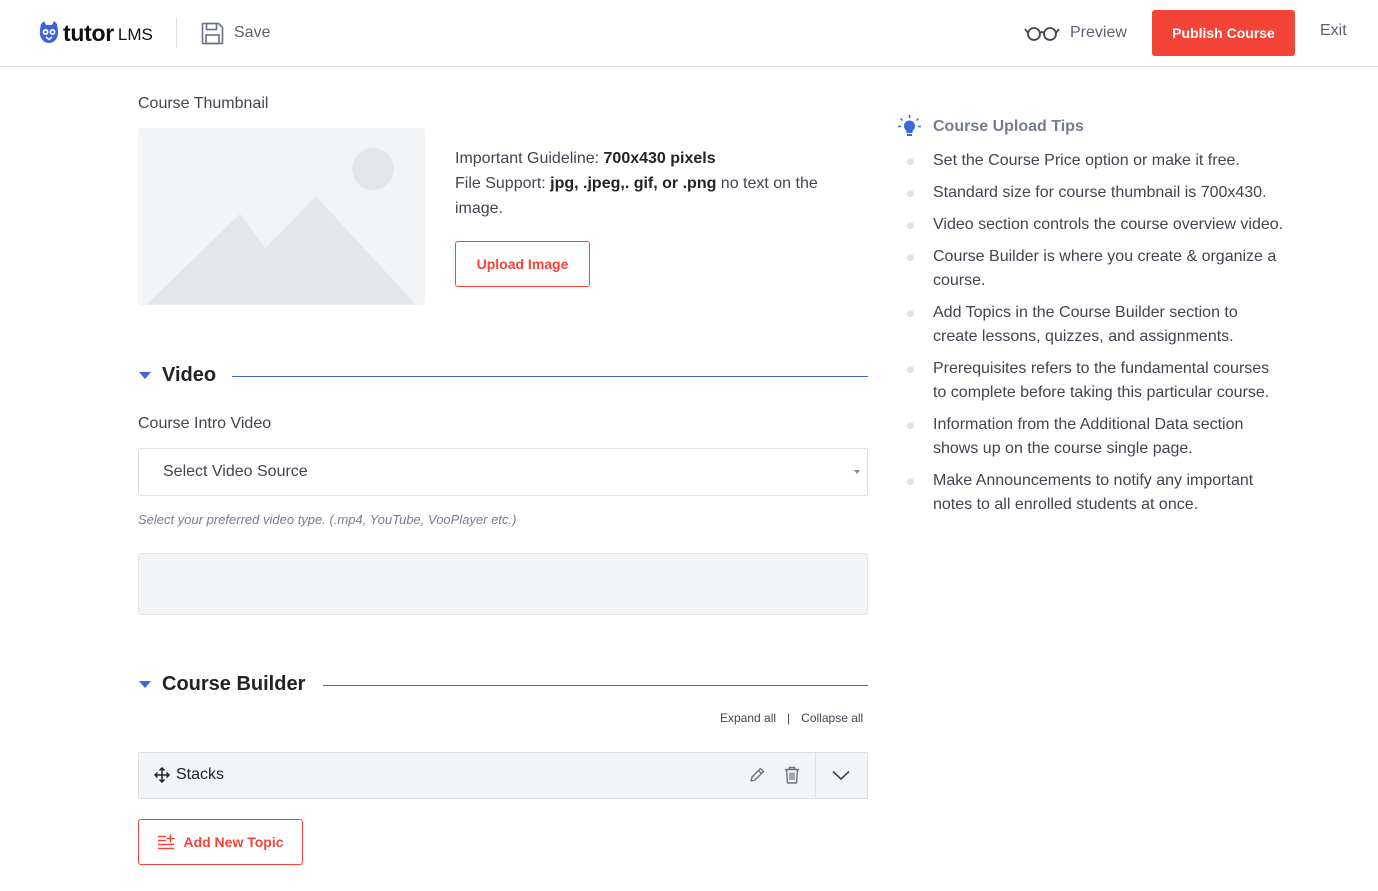 The width and height of the screenshot is (1378, 891). I want to click on move-arrows-icon, so click(162, 775).